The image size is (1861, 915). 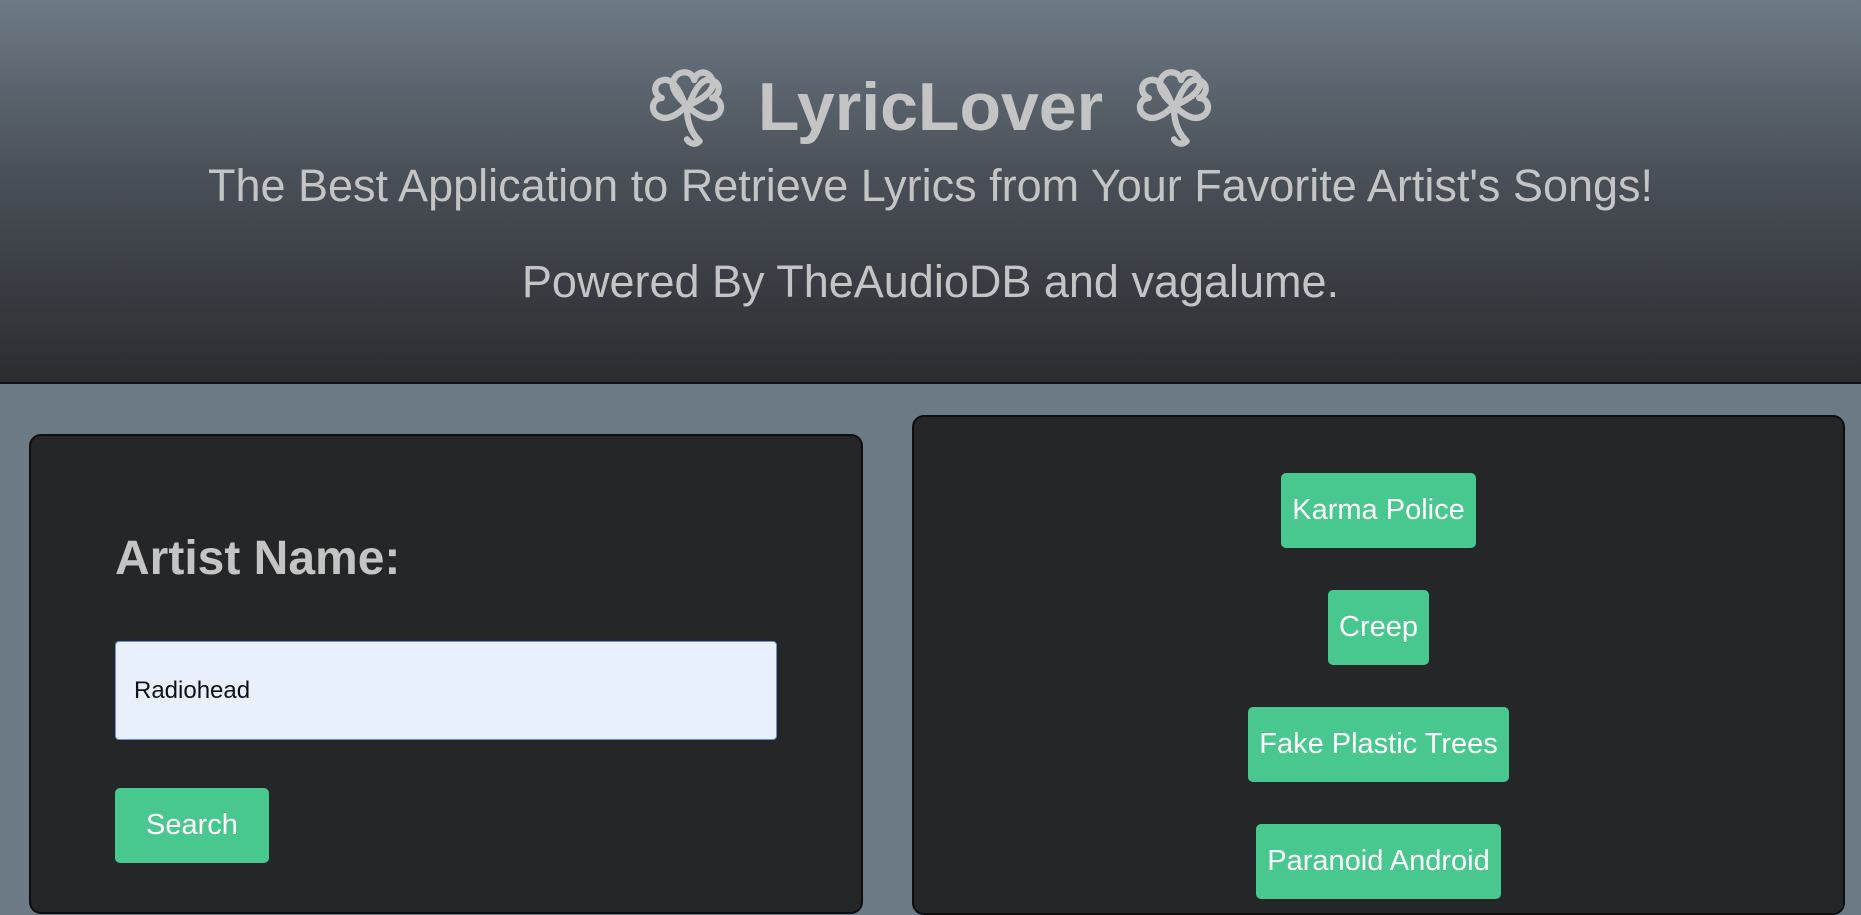 What do you see at coordinates (1378, 510) in the screenshot?
I see `song-button-karma-police: Karma Police` at bounding box center [1378, 510].